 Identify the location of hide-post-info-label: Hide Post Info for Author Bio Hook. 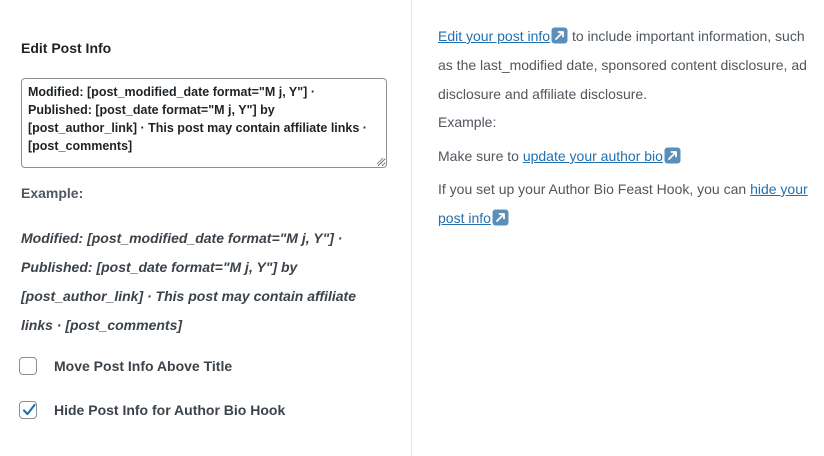
(169, 410).